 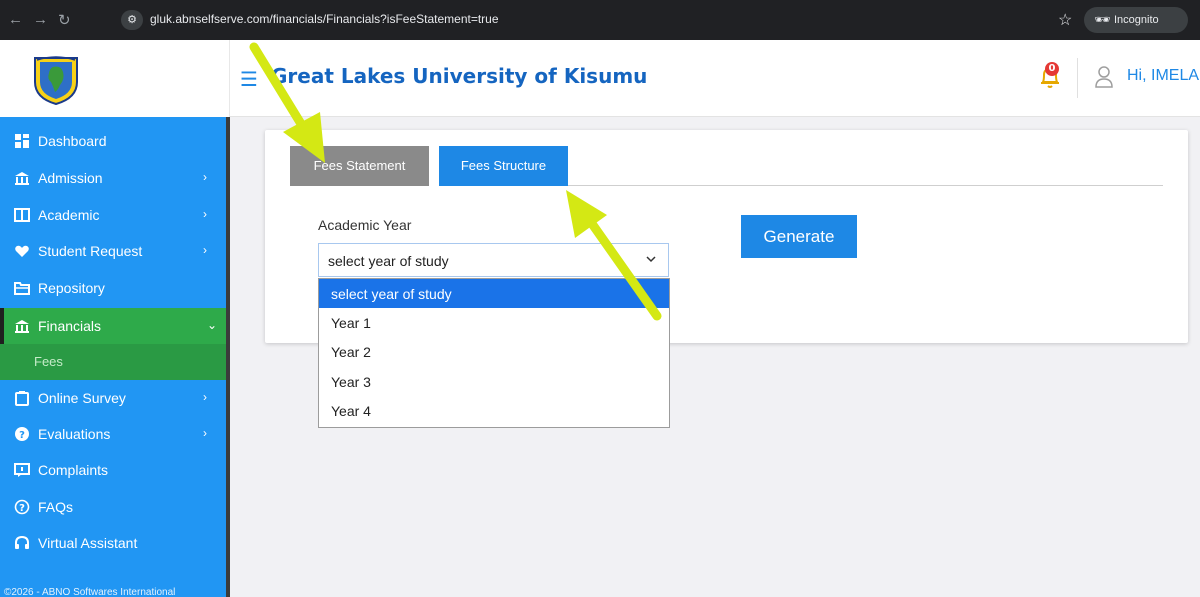 What do you see at coordinates (1102, 19) in the screenshot?
I see `incognito-icon: 🕶` at bounding box center [1102, 19].